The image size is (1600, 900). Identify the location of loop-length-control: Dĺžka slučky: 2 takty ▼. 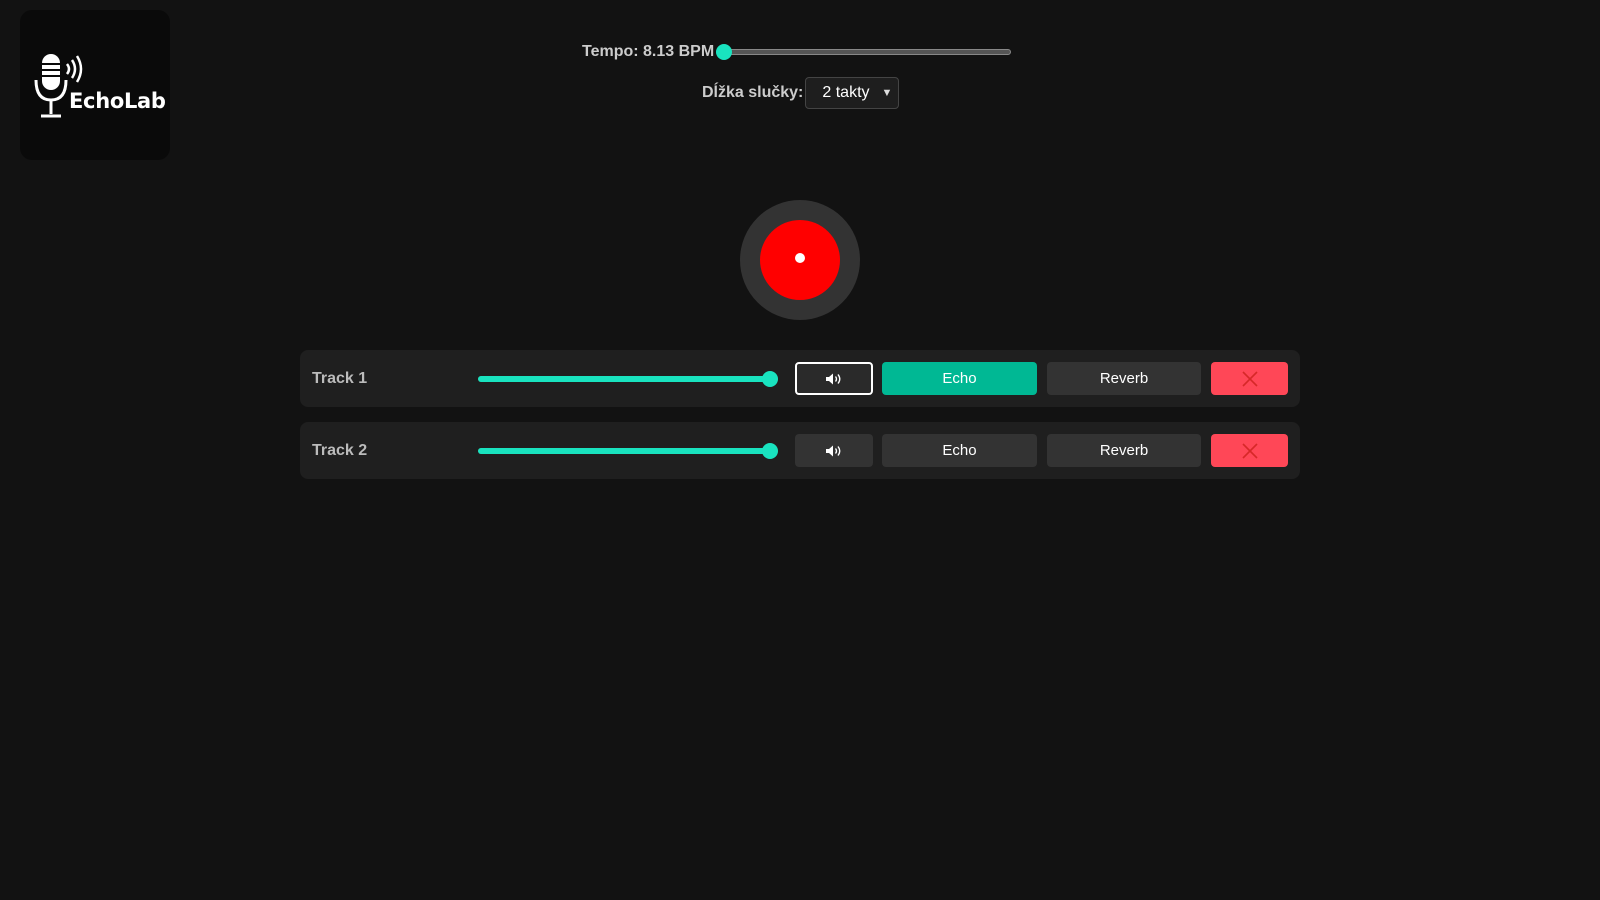
(801, 93).